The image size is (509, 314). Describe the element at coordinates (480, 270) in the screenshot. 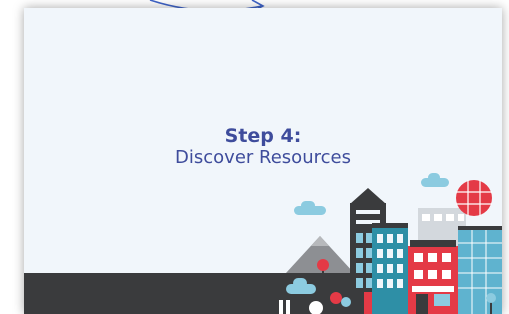

I see `glass-building` at that location.